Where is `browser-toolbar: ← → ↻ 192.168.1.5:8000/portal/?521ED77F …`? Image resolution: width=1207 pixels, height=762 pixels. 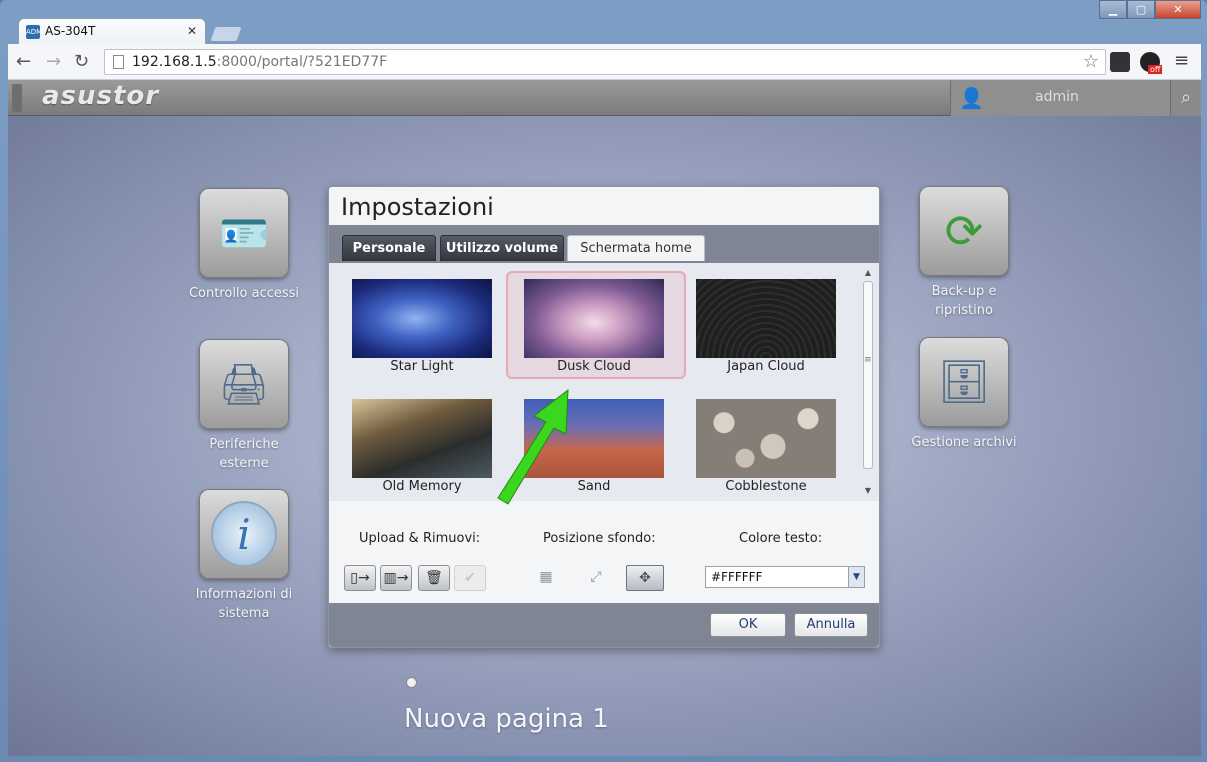
browser-toolbar: ← → ↻ 192.168.1.5:8000/portal/?521ED77F … is located at coordinates (604, 62).